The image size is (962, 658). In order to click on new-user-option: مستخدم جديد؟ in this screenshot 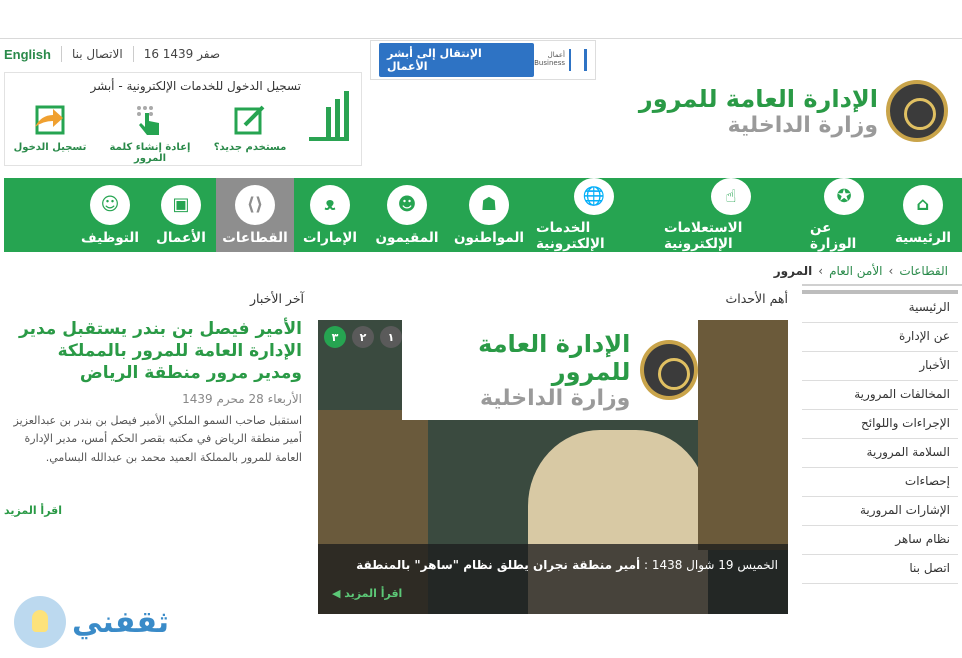, I will do `click(250, 128)`.